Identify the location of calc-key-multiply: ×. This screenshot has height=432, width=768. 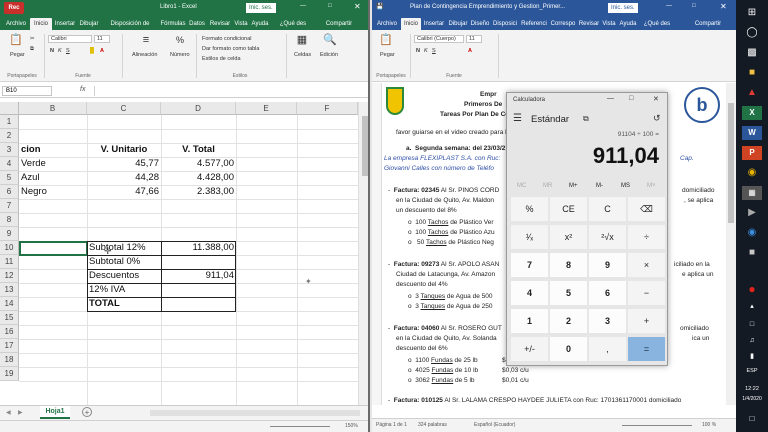
(646, 265).